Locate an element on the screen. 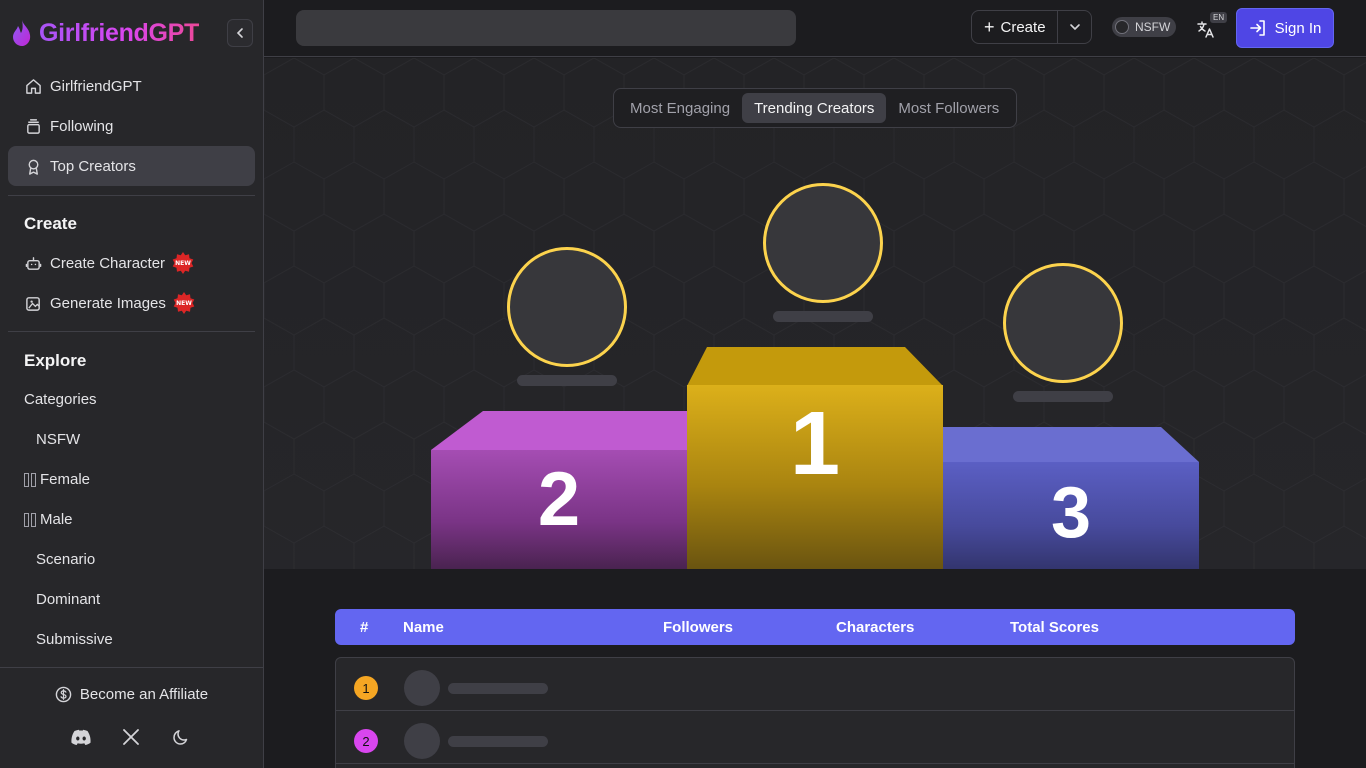  nsfw-toggle: NSFW is located at coordinates (1144, 27).